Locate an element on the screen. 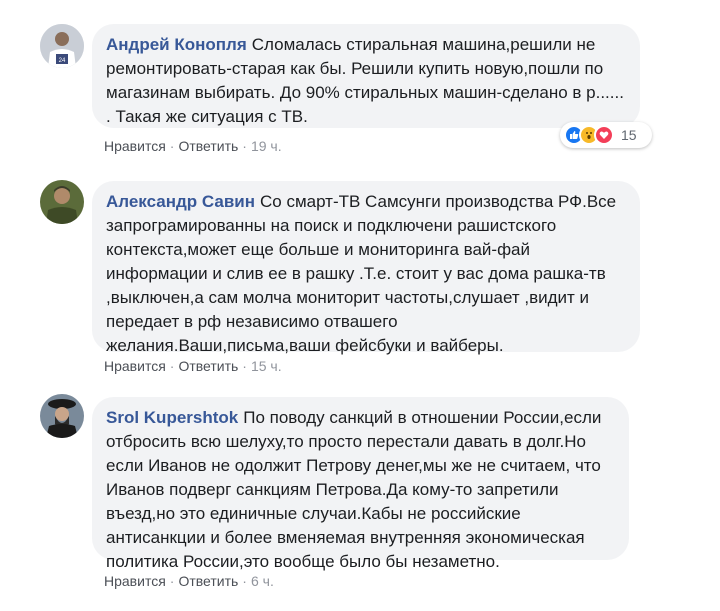 This screenshot has width=720, height=611. reactions-summary: 15 is located at coordinates (606, 135).